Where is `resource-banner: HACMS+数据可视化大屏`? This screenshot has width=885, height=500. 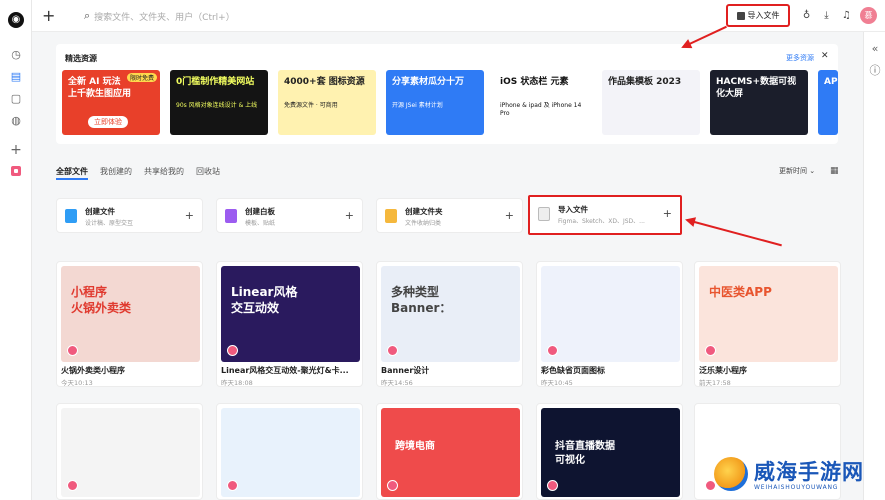
resource-banner: HACMS+数据可视化大屏 is located at coordinates (759, 102).